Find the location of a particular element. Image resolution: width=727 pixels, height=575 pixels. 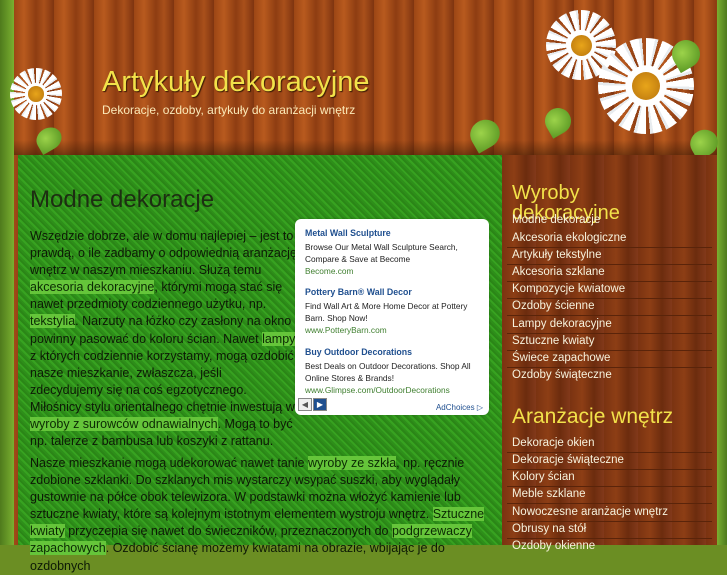

daisy-decoration is located at coordinates (36, 94).